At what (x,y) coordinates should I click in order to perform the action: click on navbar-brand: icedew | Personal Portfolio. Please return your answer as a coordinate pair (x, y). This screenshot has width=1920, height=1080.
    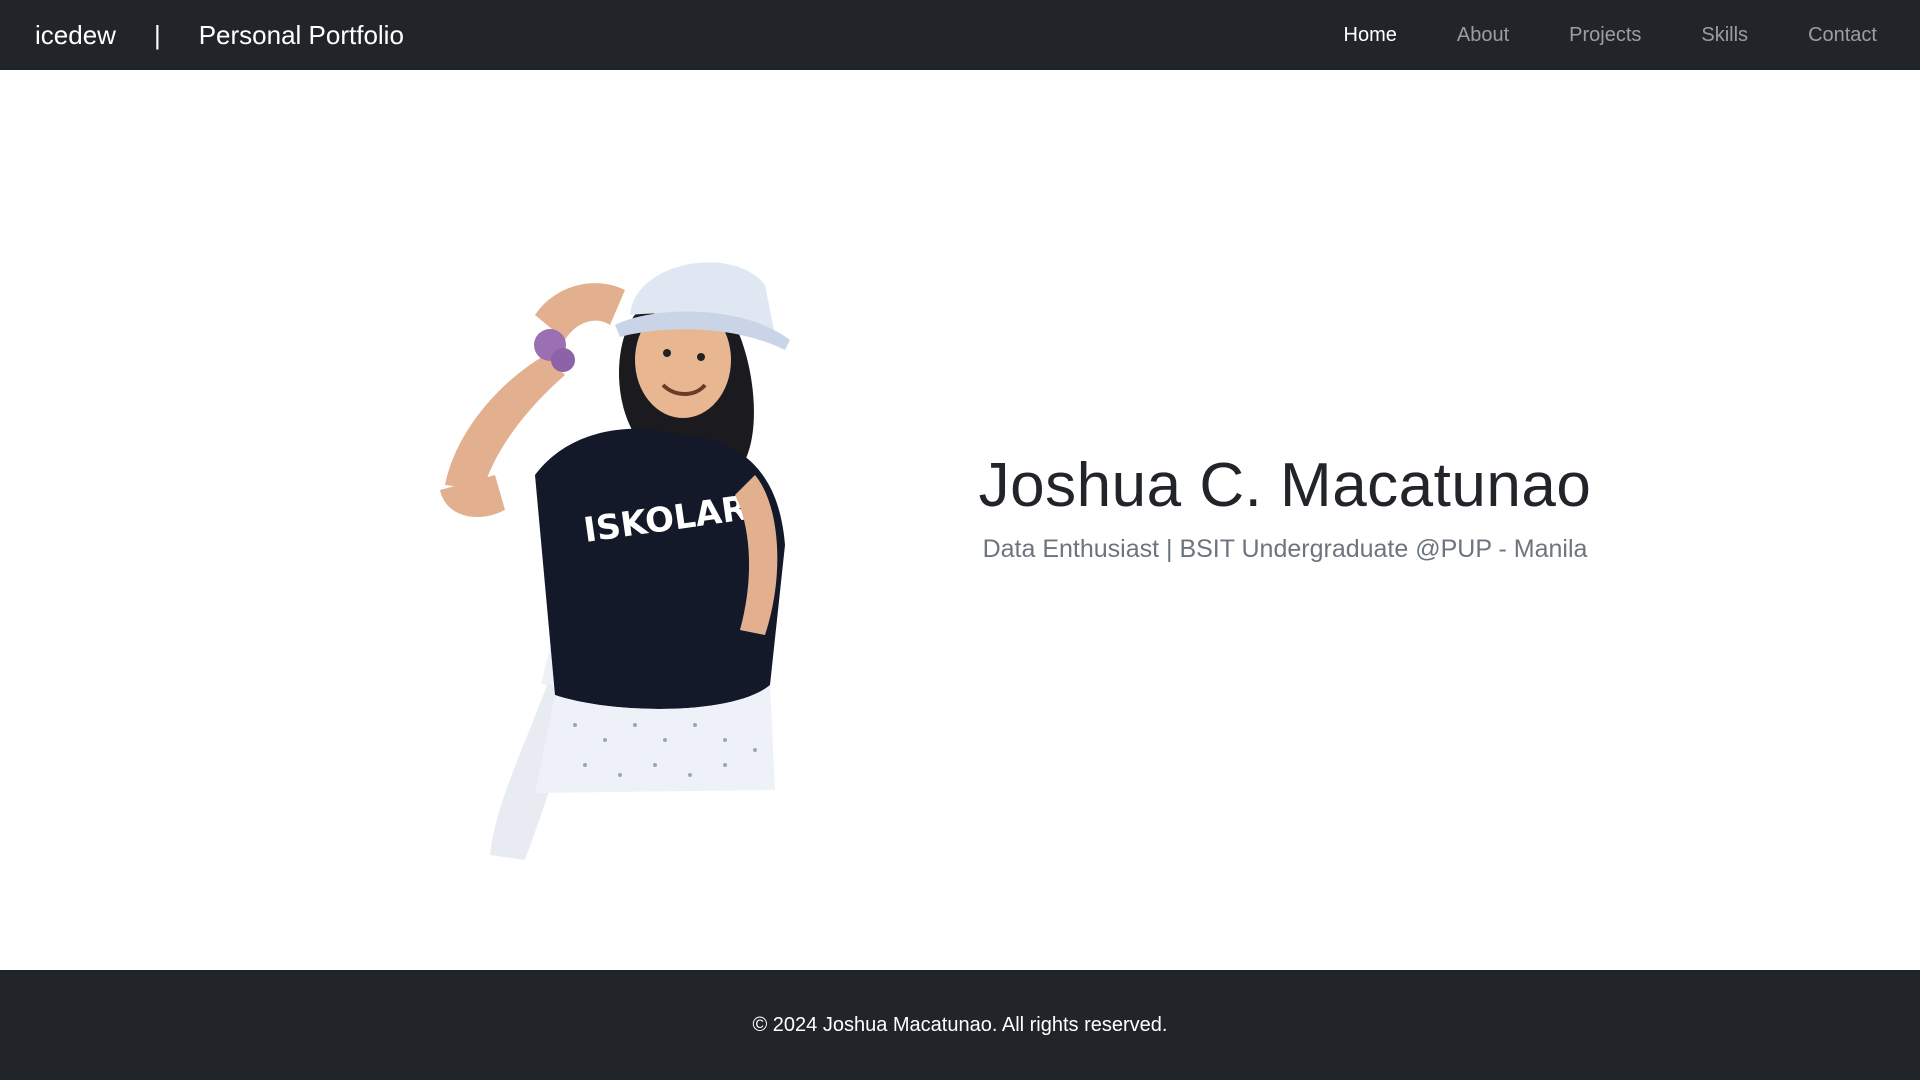
    Looking at the image, I should click on (219, 35).